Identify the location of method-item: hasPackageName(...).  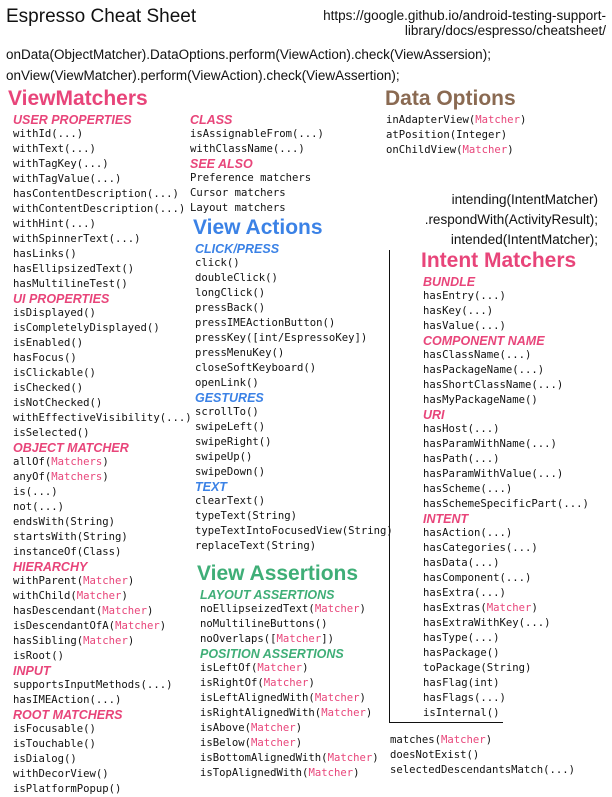
(506, 370).